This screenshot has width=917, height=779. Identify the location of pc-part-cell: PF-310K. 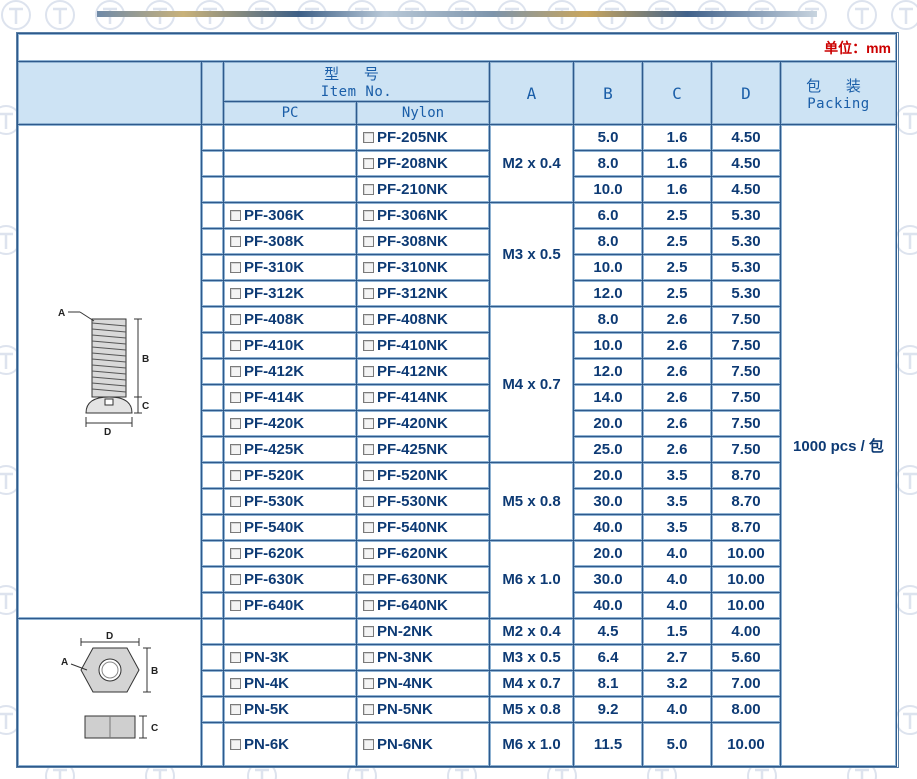
(290, 267).